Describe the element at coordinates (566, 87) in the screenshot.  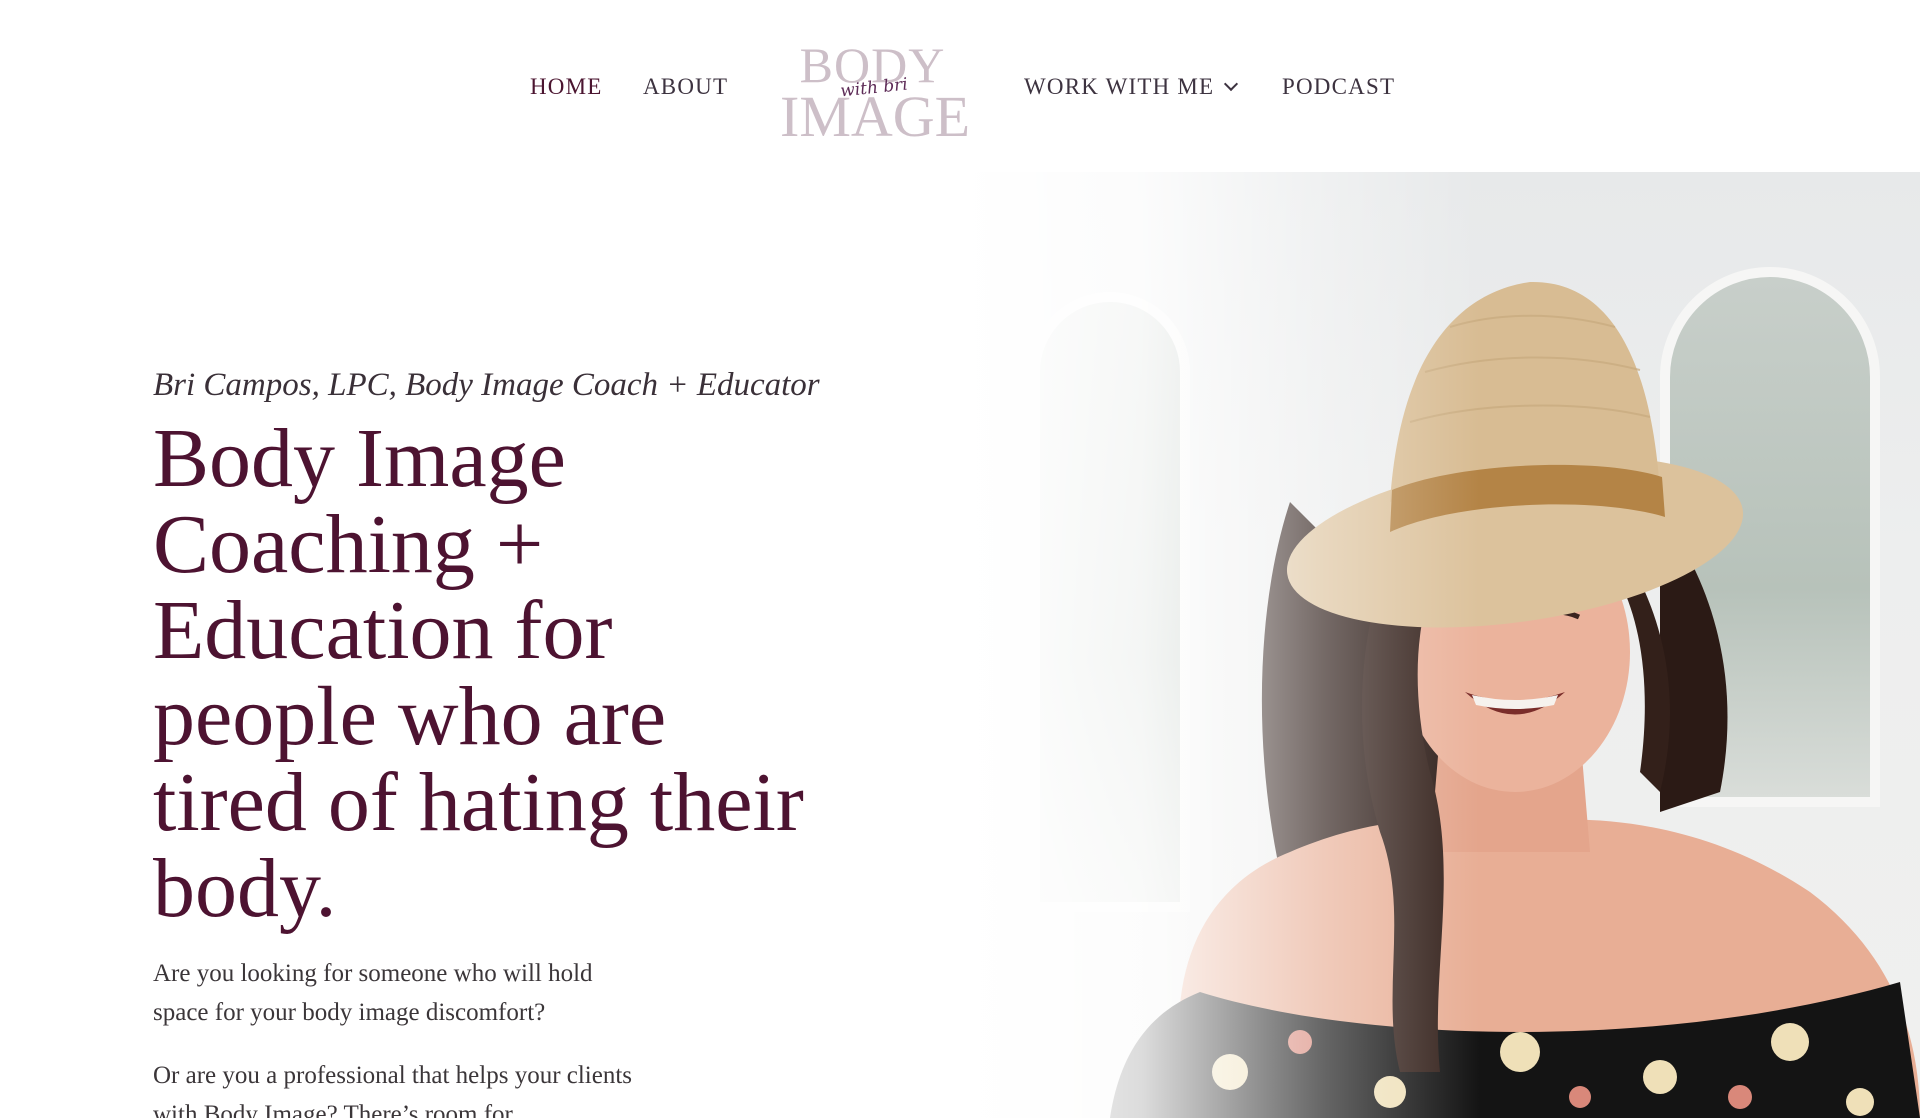
I see `nav-home-link: HOME` at that location.